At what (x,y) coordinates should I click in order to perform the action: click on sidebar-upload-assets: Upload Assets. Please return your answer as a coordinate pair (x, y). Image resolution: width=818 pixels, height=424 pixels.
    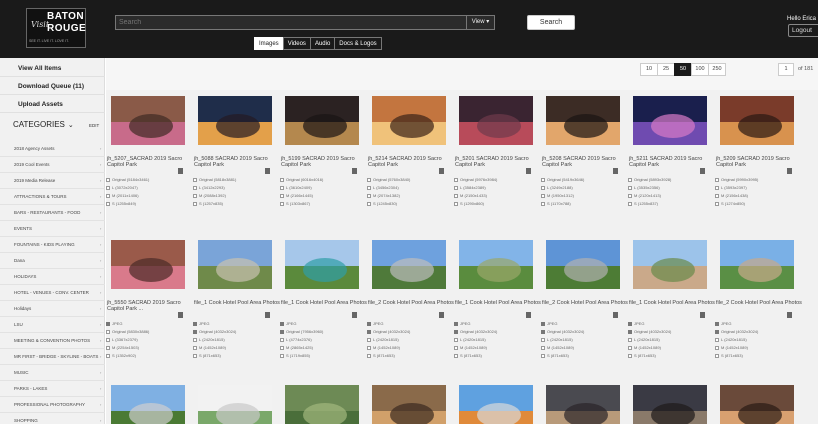
    Looking at the image, I should click on (52, 104).